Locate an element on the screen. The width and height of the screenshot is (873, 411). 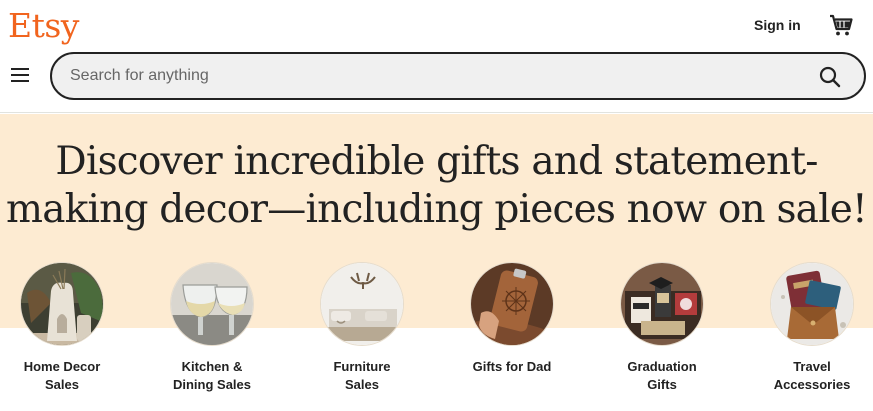
category-image-furniture is located at coordinates (362, 304).